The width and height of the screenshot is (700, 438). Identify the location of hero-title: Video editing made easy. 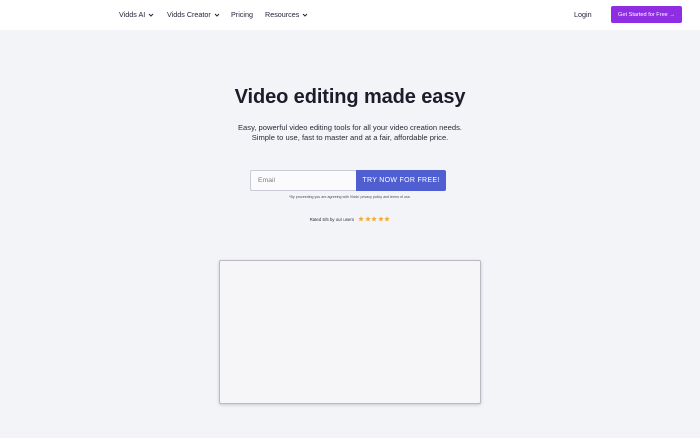
(350, 97).